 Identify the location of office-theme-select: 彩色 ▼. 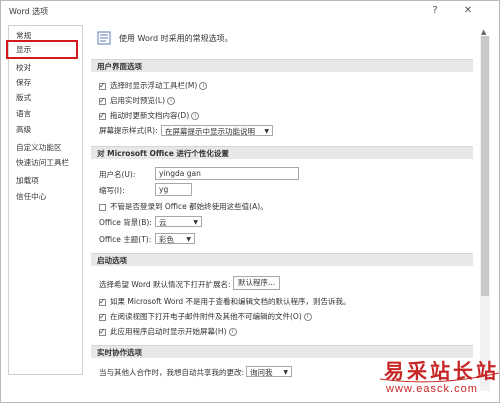
(175, 238).